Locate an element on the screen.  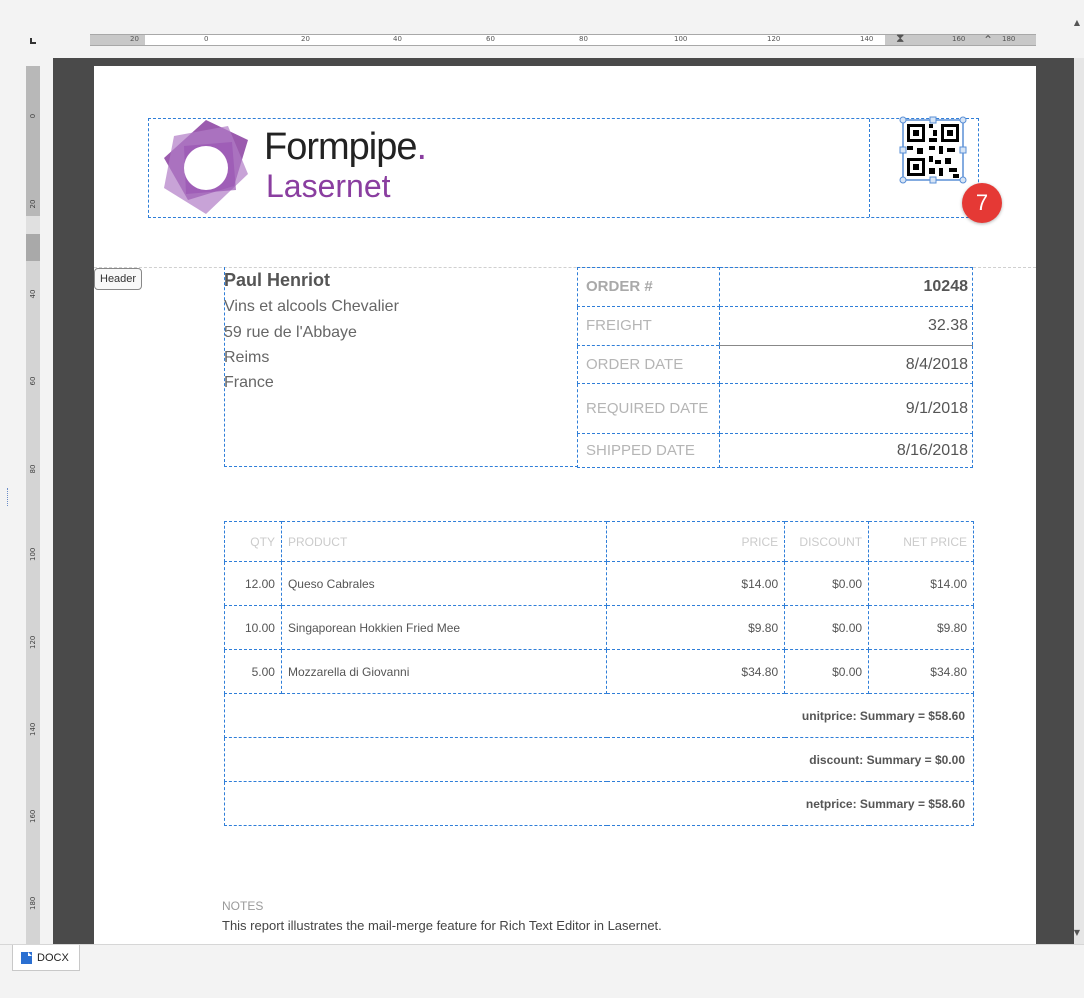
order-date-label: ORDER DATE is located at coordinates (648, 364).